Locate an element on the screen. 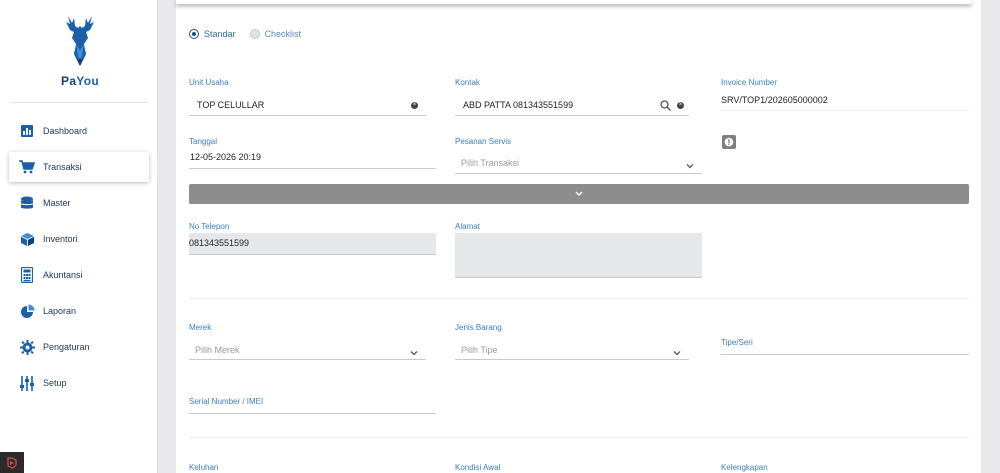  kondisi-awal-label: Kondisi Awal is located at coordinates (478, 467).